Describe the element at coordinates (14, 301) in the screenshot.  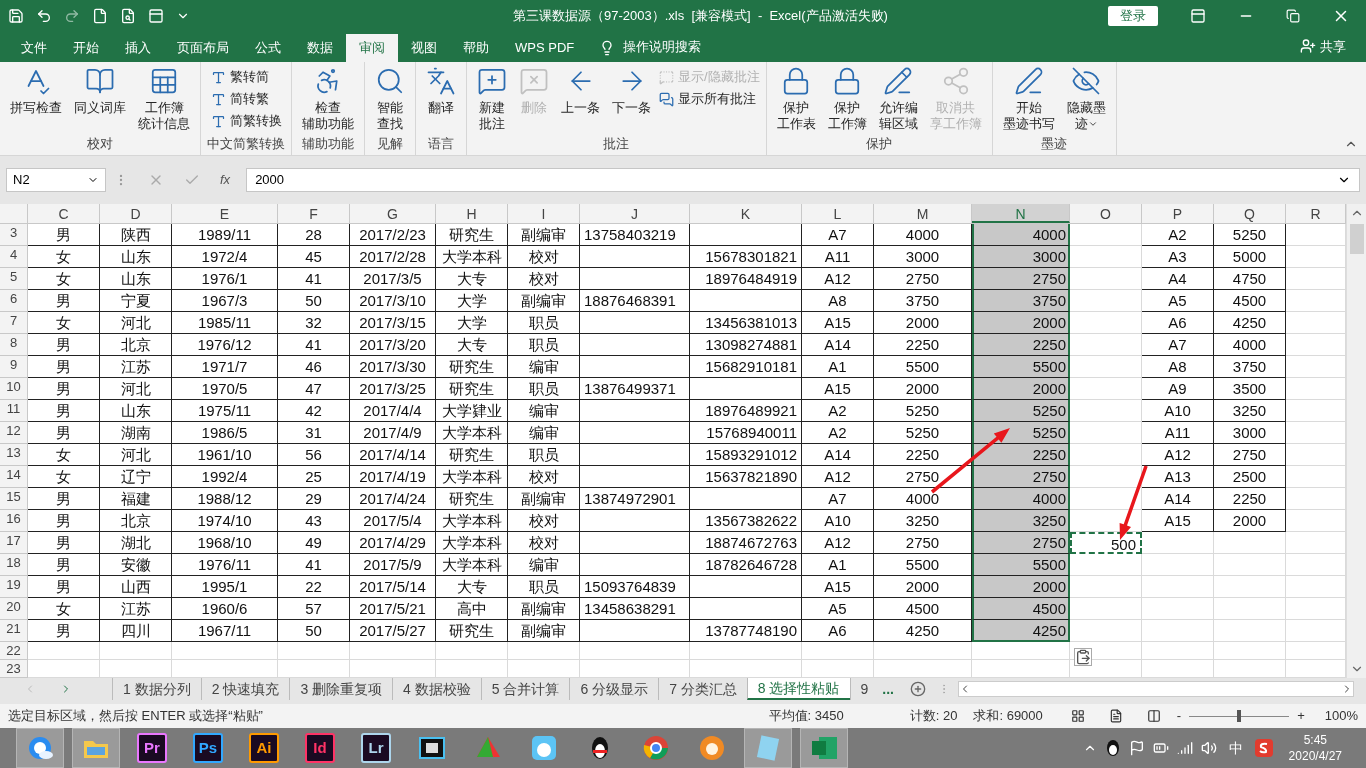
I see `row-header: 6` at that location.